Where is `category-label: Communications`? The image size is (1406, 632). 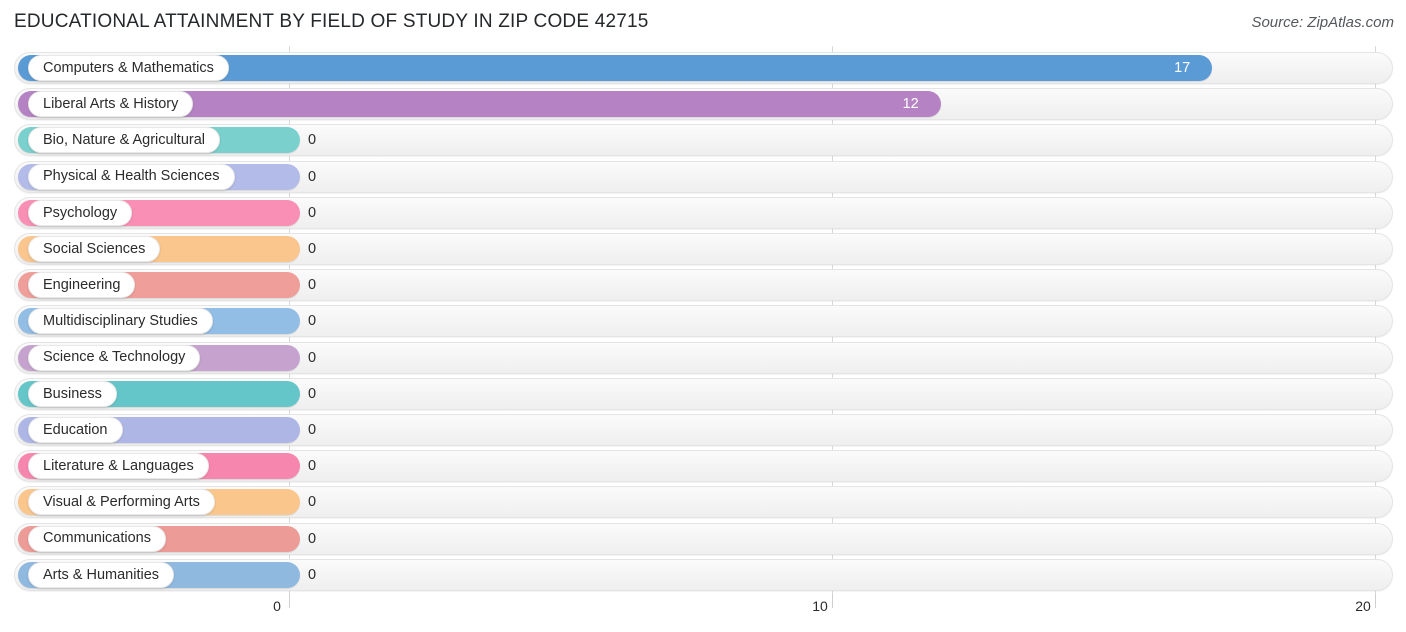
category-label: Communications is located at coordinates (97, 538).